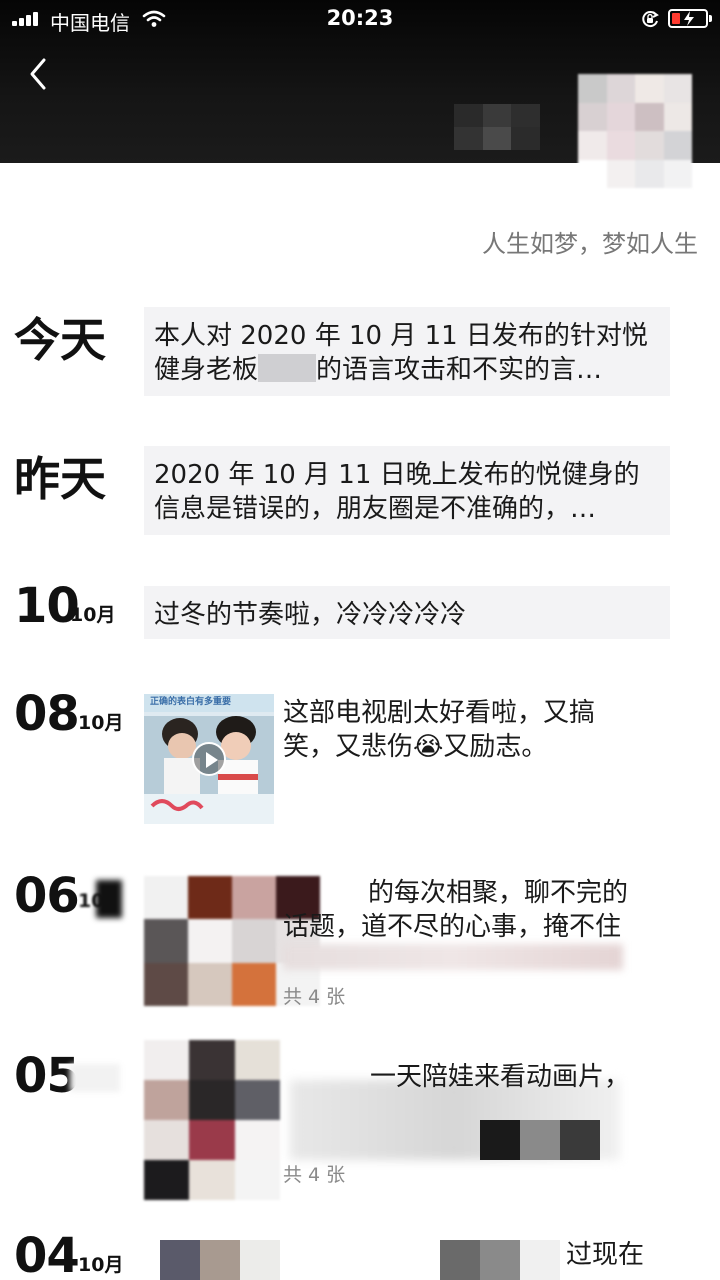 This screenshot has height=1280, width=720. I want to click on post-text-prefix: 健身老板, so click(206, 370).